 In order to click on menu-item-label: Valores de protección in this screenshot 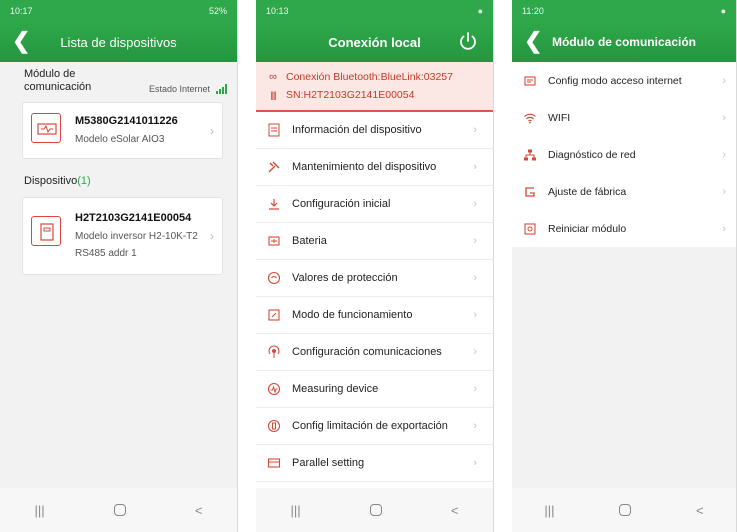, I will do `click(345, 278)`.